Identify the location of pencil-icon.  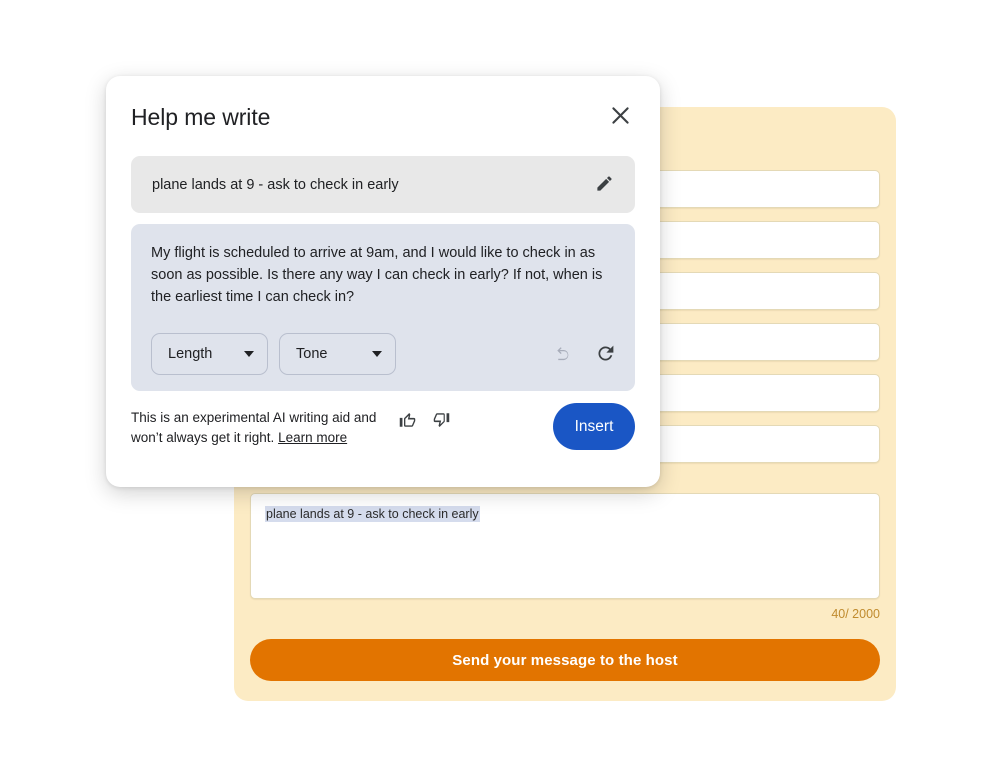
(604, 185).